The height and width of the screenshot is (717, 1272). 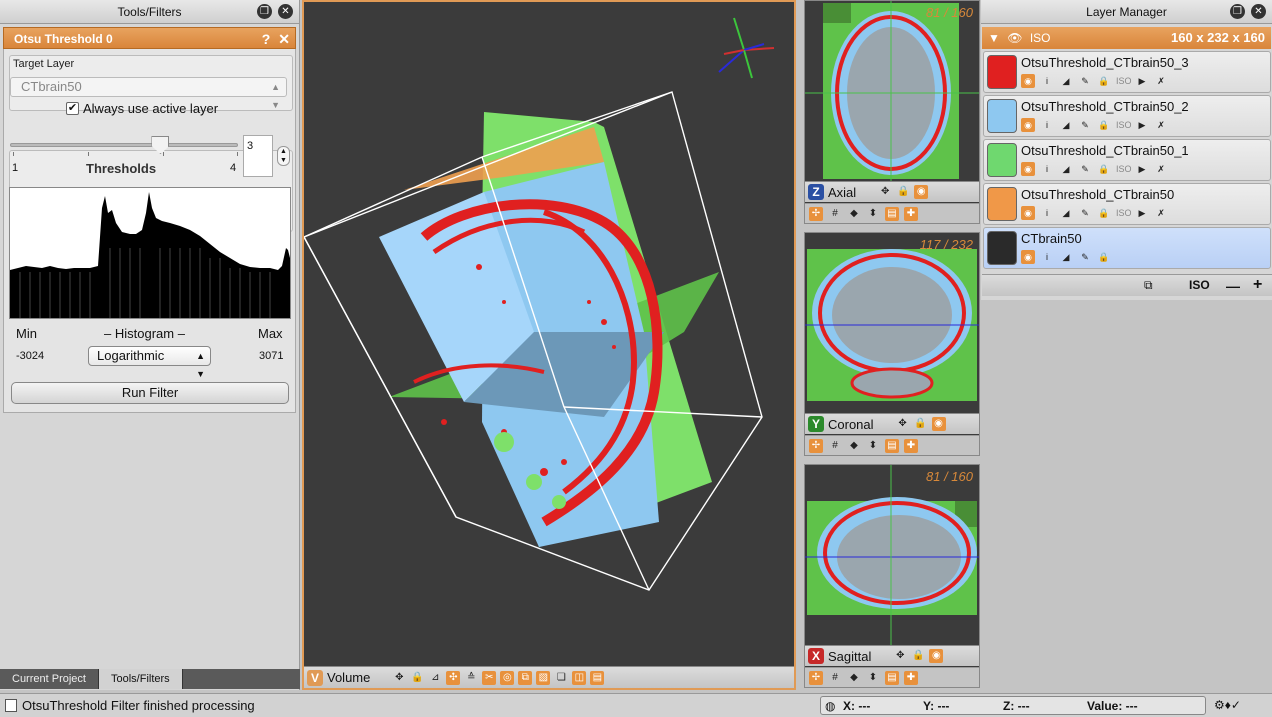 I want to click on bbox-icon: ◫, so click(x=579, y=677).